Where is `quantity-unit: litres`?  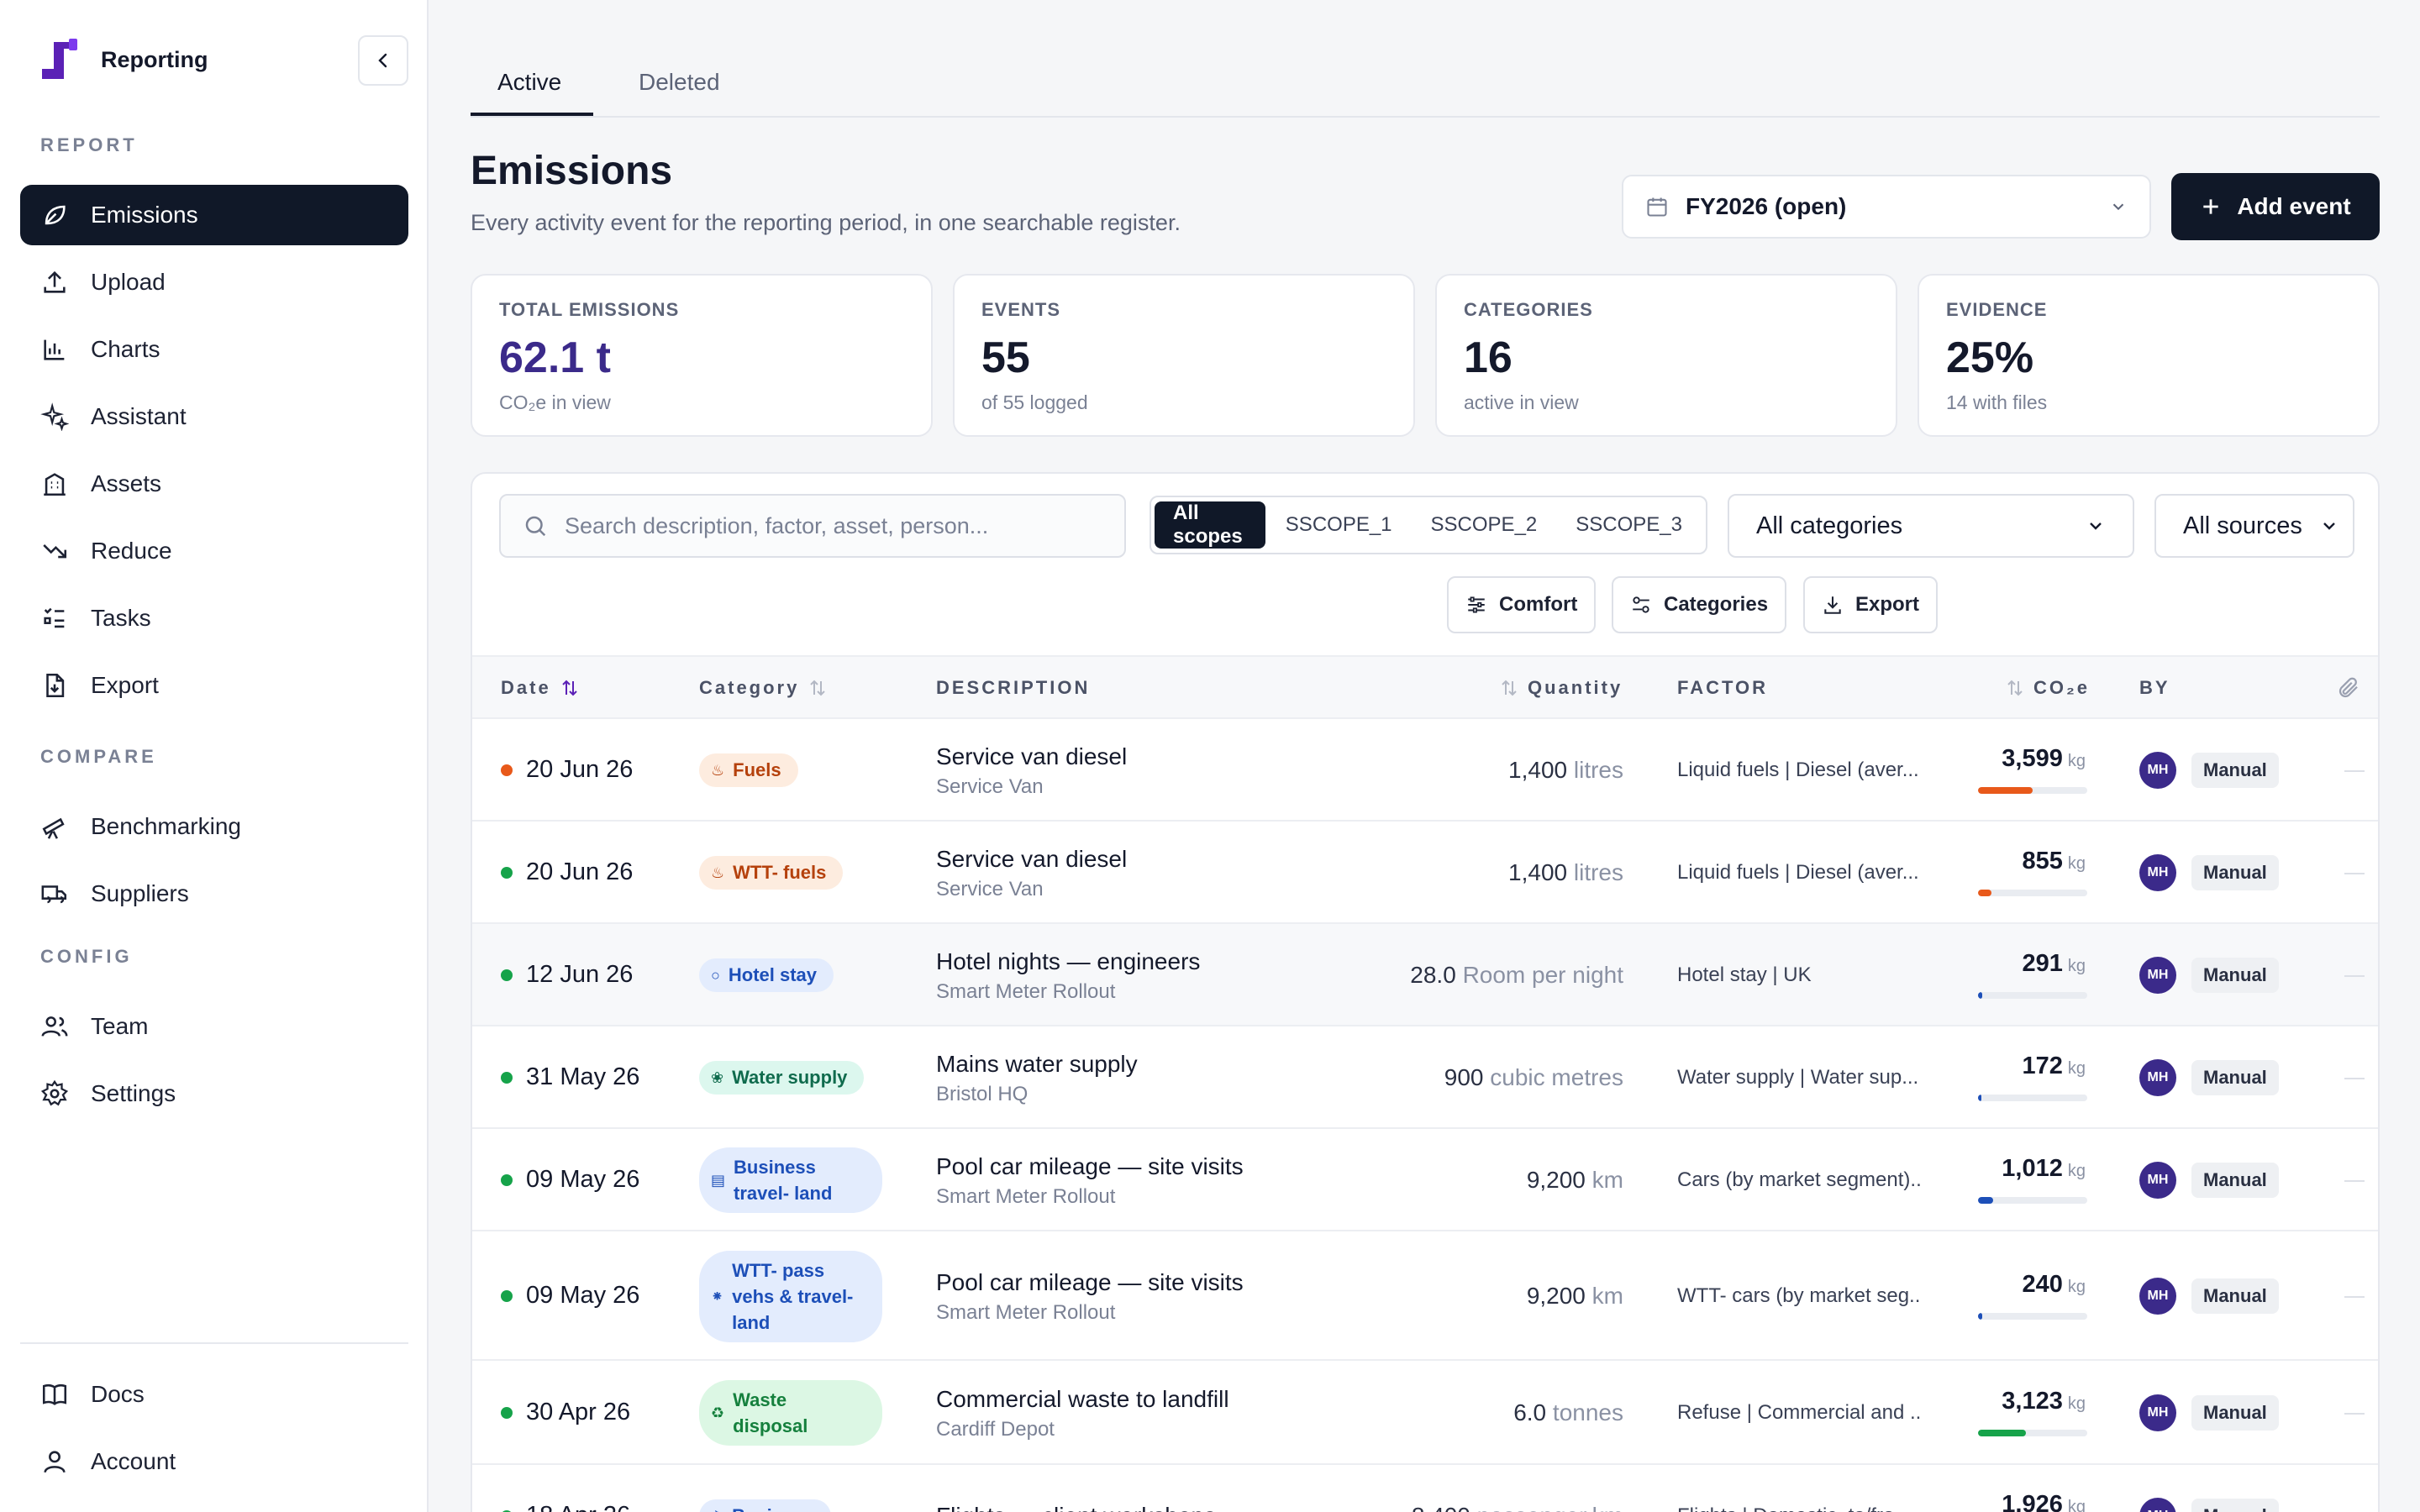
quantity-unit: litres is located at coordinates (1598, 872).